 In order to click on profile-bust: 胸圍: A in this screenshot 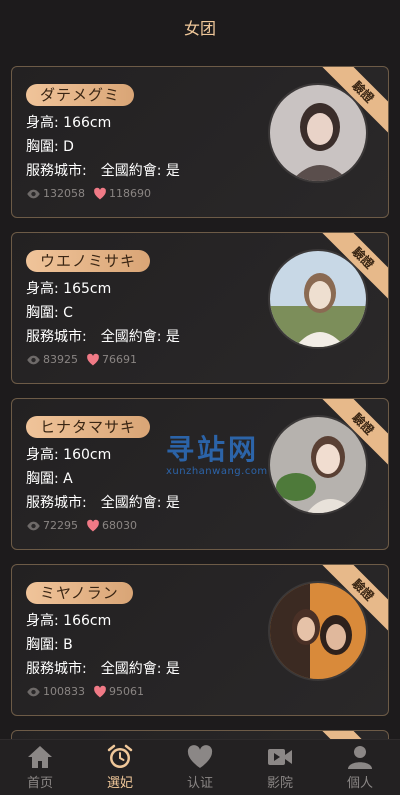, I will do `click(49, 479)`.